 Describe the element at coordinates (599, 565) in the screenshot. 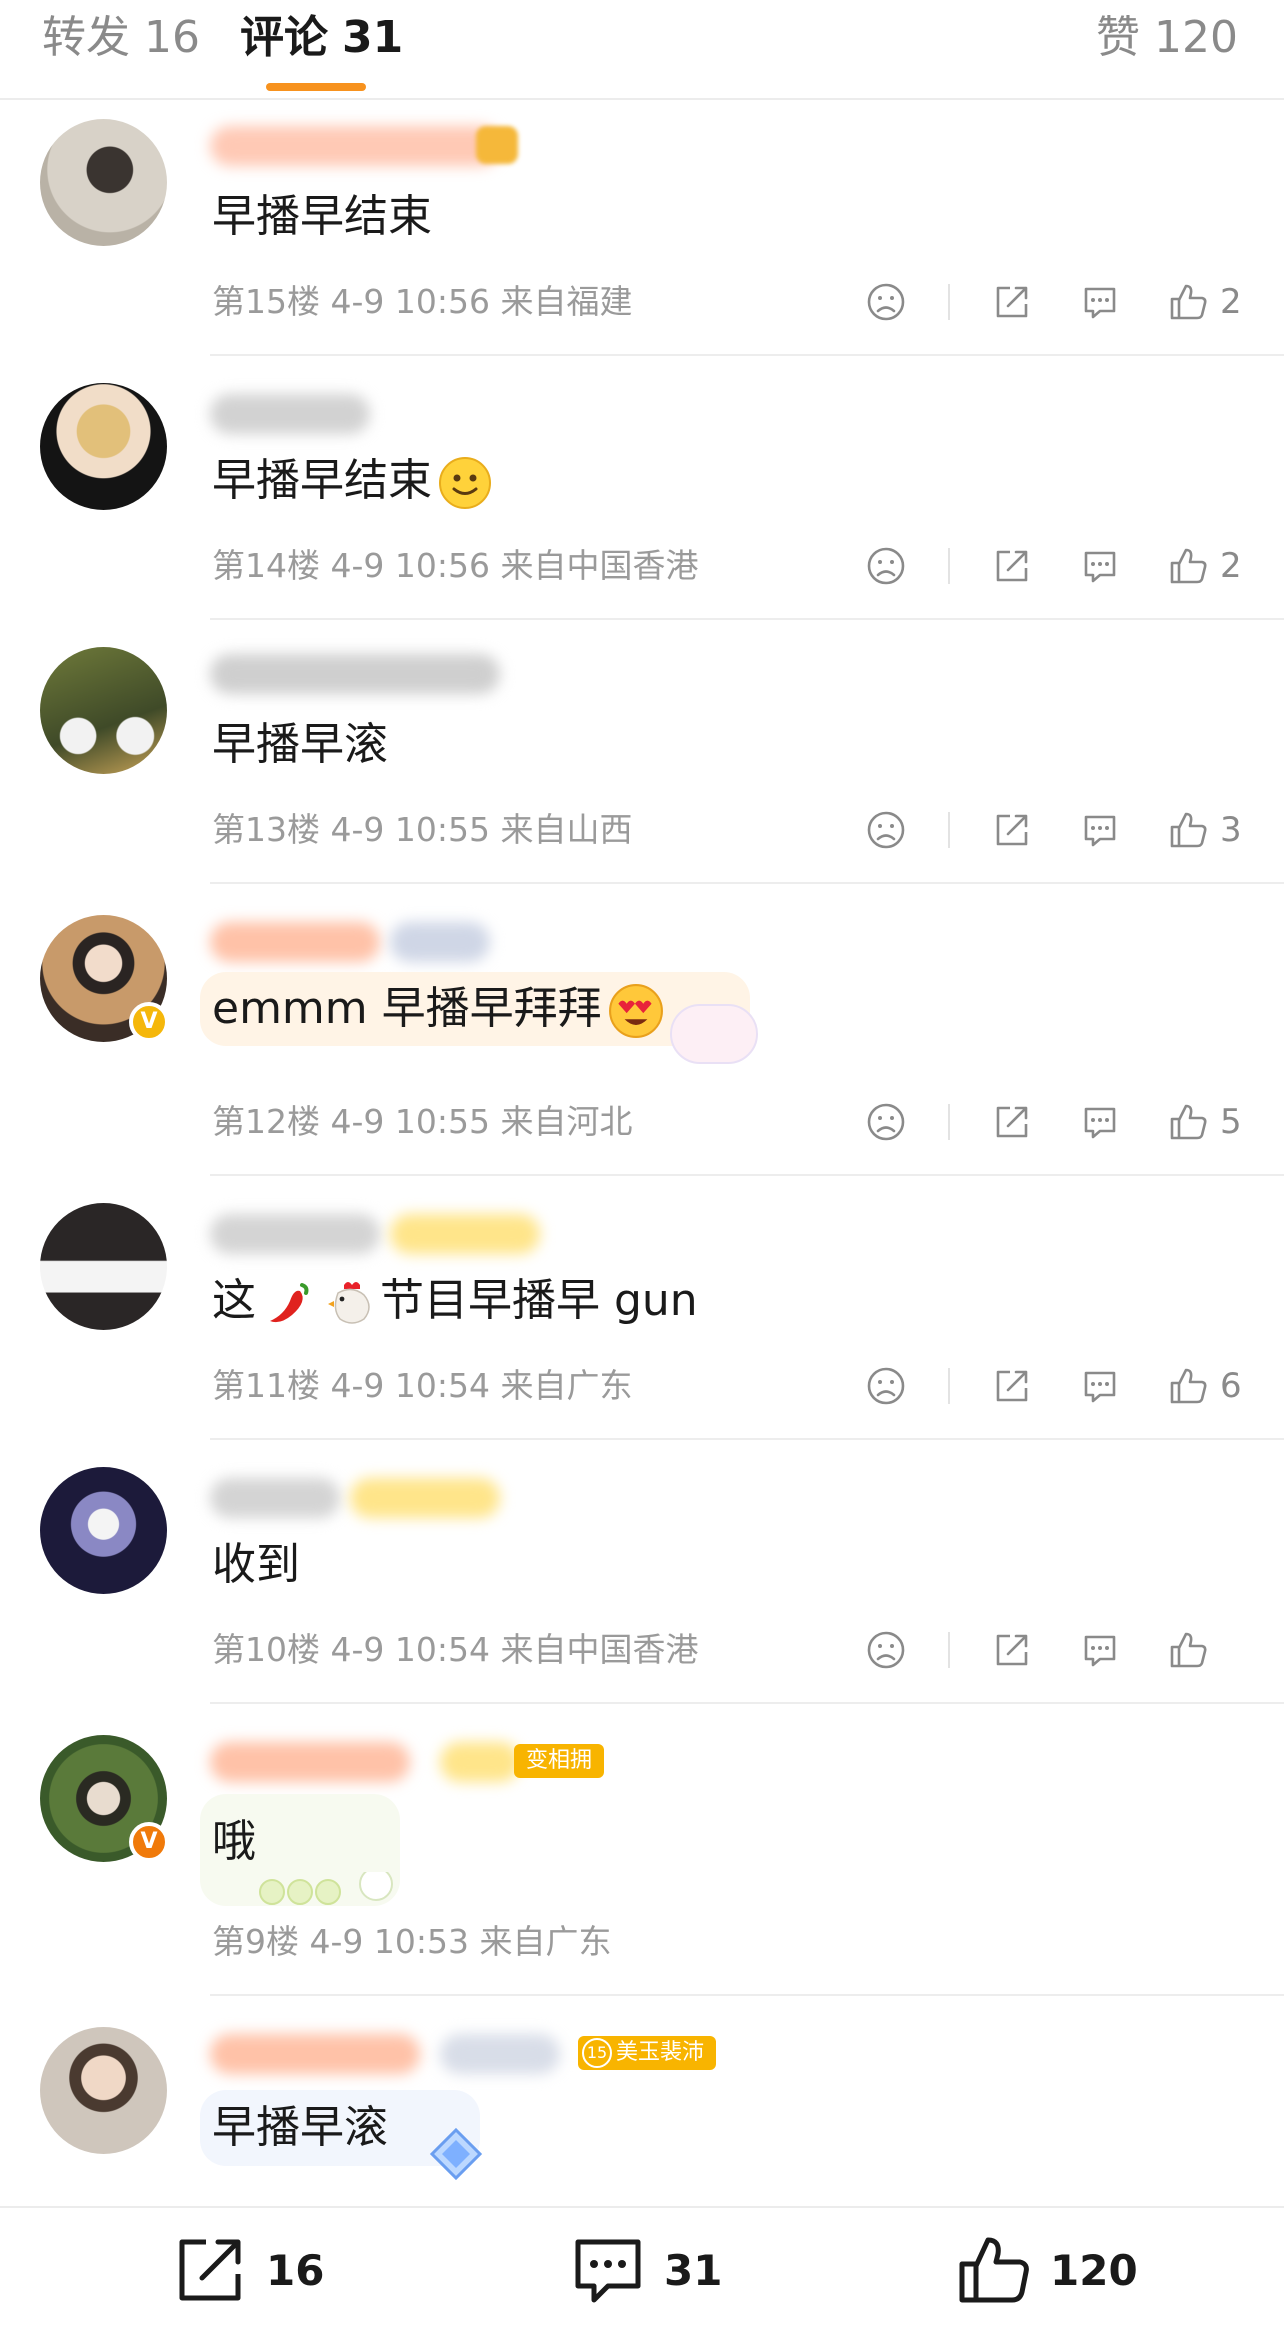

I see `comment-location: 来自中国香港` at that location.